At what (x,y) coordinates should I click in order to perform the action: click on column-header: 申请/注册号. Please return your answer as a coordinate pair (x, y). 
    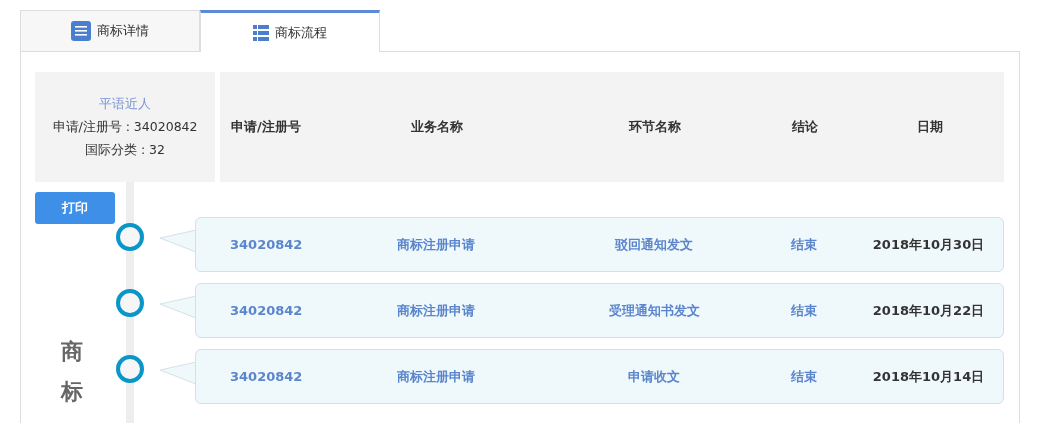
    Looking at the image, I should click on (266, 127).